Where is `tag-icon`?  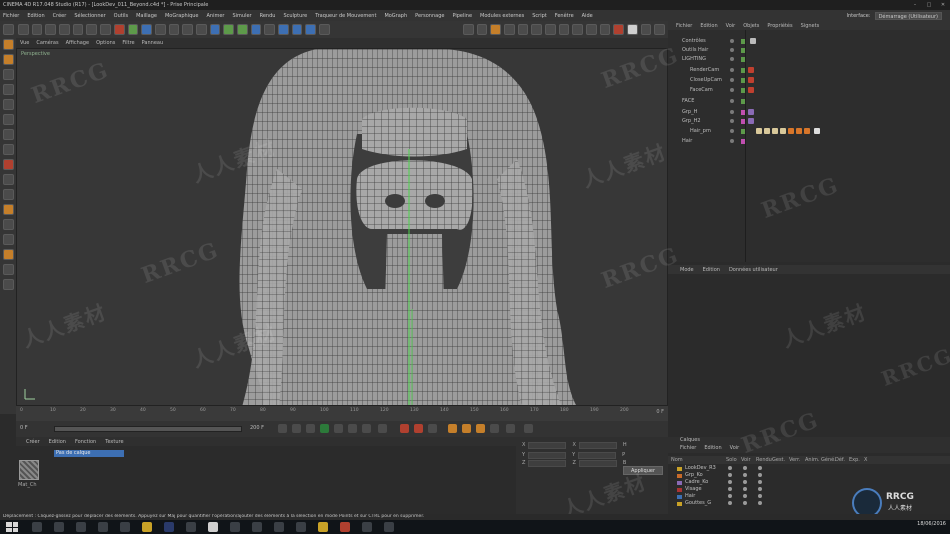 tag-icon is located at coordinates (751, 112).